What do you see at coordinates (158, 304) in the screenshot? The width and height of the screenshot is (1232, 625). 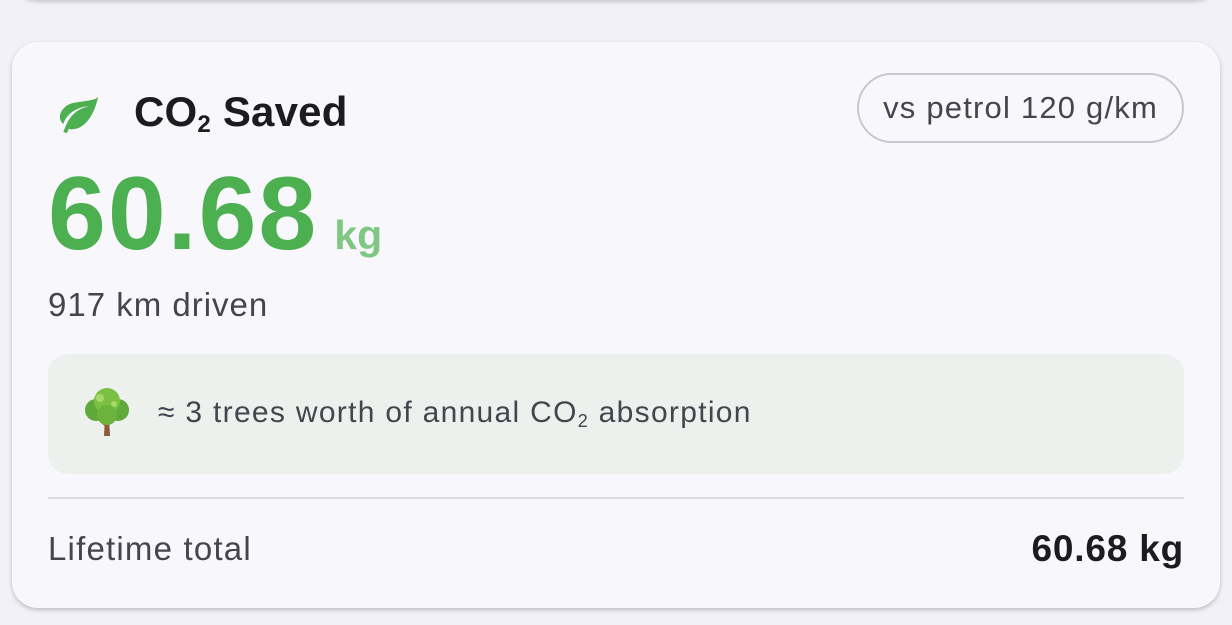 I see `distance-driven: 917 km driven` at bounding box center [158, 304].